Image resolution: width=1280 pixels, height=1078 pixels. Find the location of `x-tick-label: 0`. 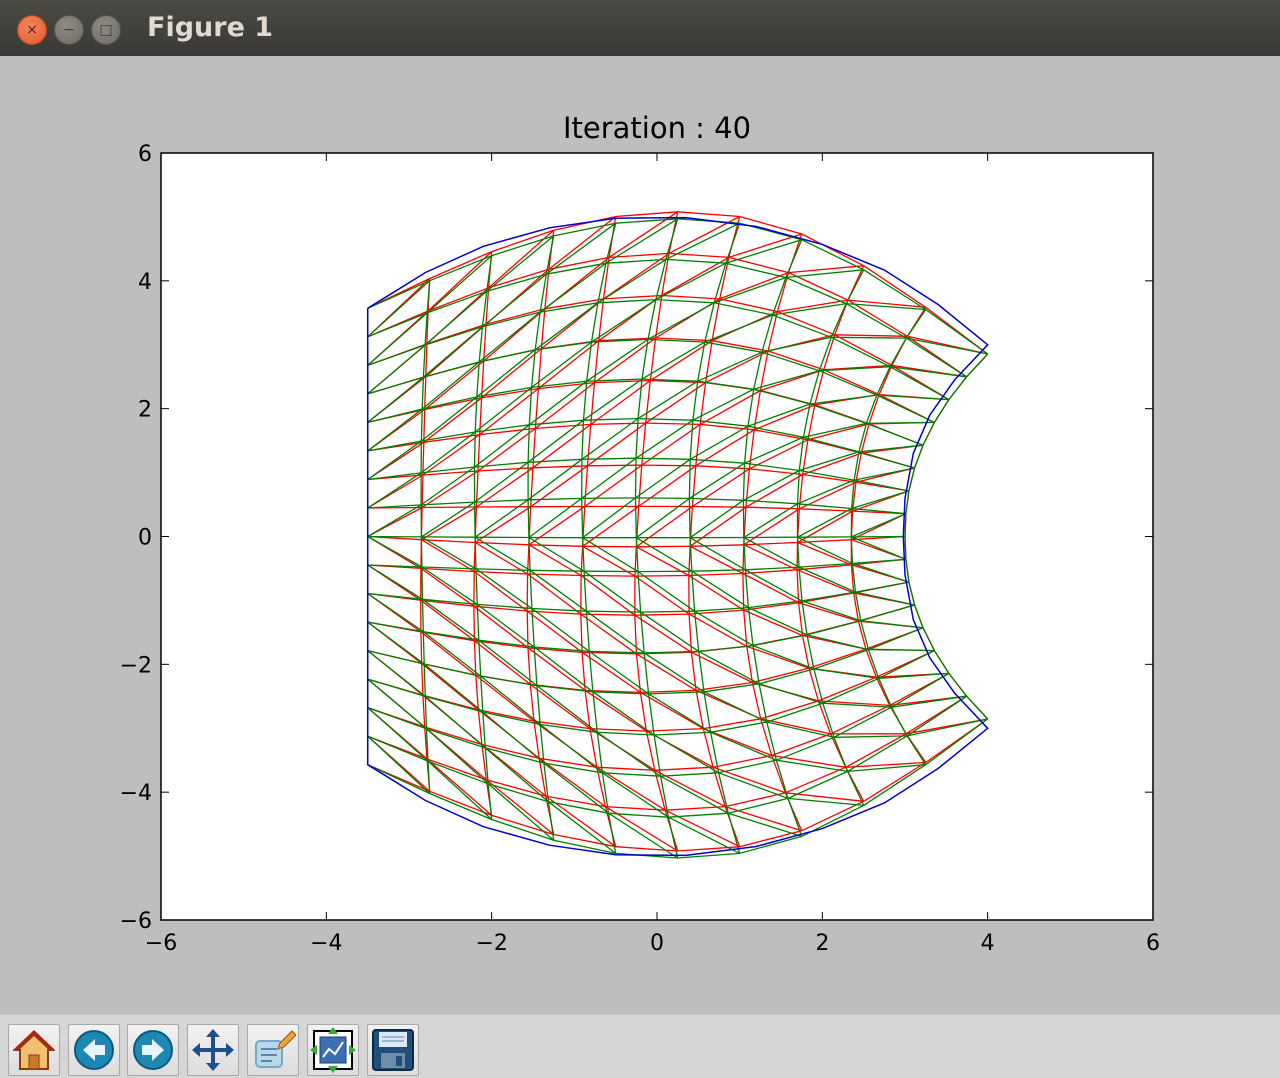

x-tick-label: 0 is located at coordinates (657, 943).